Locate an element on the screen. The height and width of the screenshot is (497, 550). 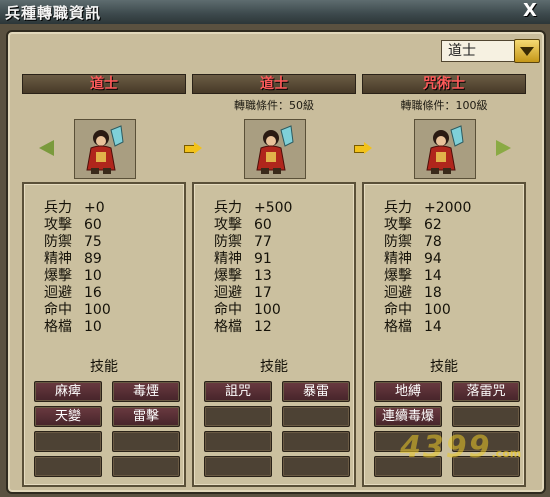
watermark-logo: 4399.com is located at coordinates (461, 447).